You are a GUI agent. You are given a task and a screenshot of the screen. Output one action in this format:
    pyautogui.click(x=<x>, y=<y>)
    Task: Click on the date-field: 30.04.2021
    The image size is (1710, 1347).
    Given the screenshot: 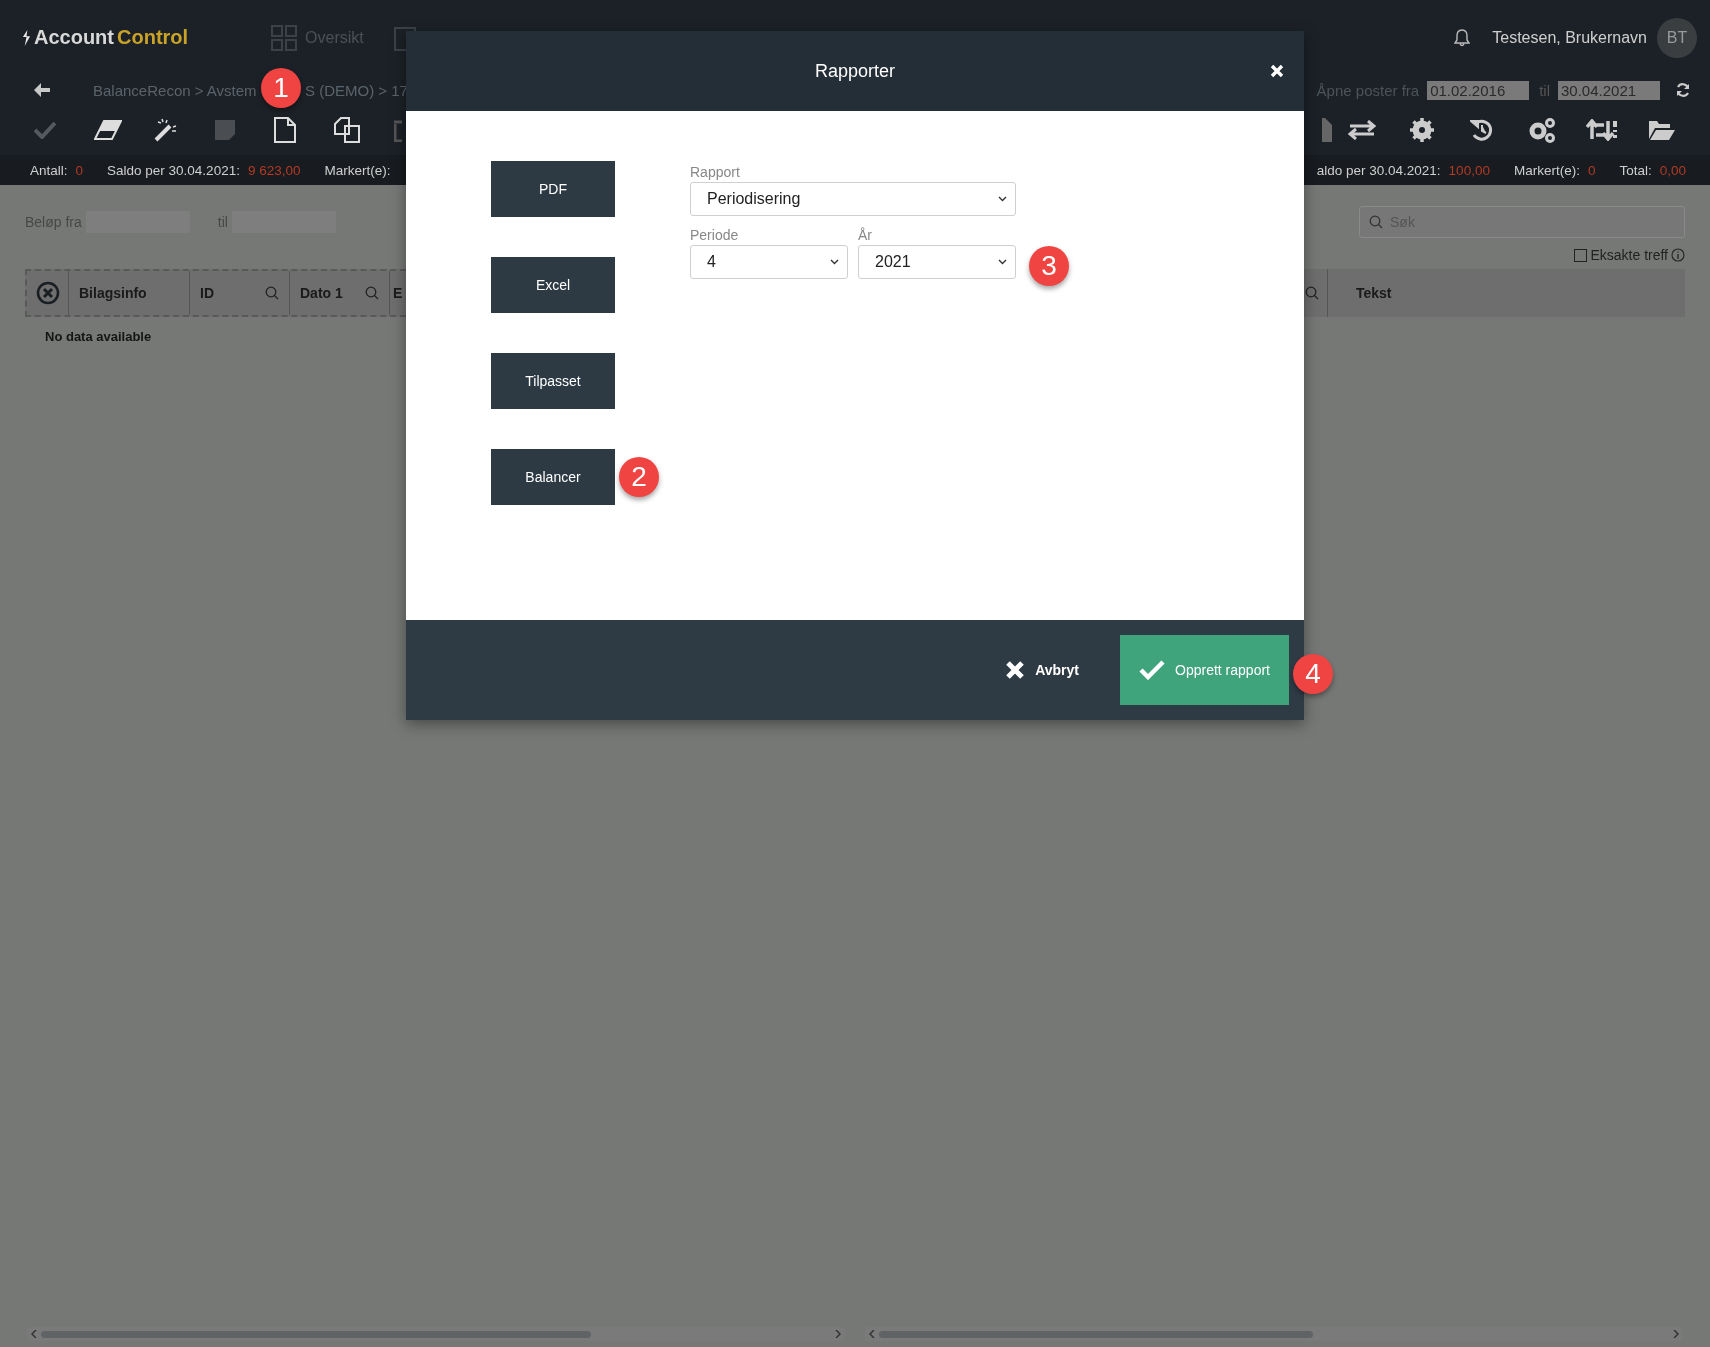 What is the action you would take?
    pyautogui.click(x=1609, y=90)
    